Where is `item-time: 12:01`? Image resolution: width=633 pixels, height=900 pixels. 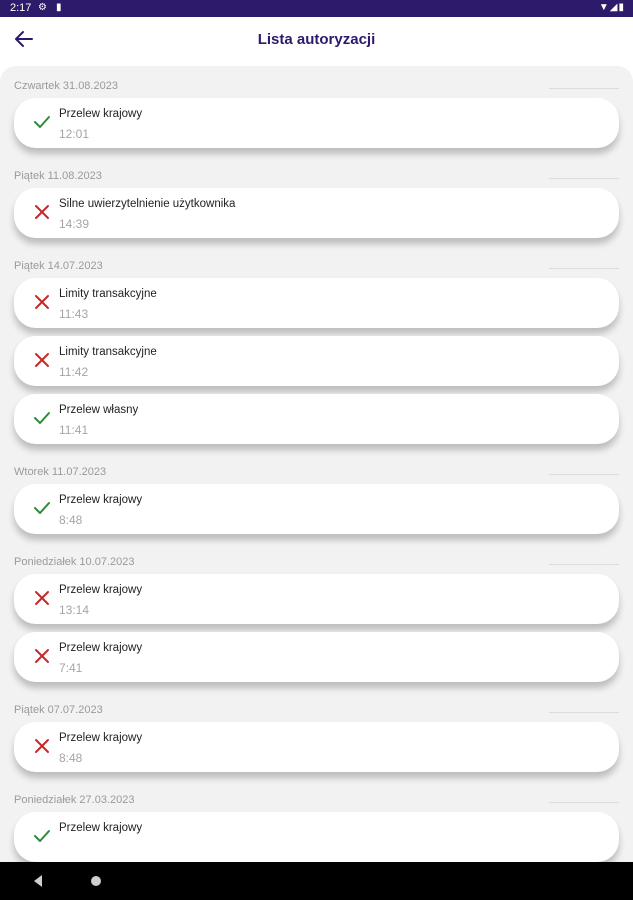 item-time: 12:01 is located at coordinates (74, 134).